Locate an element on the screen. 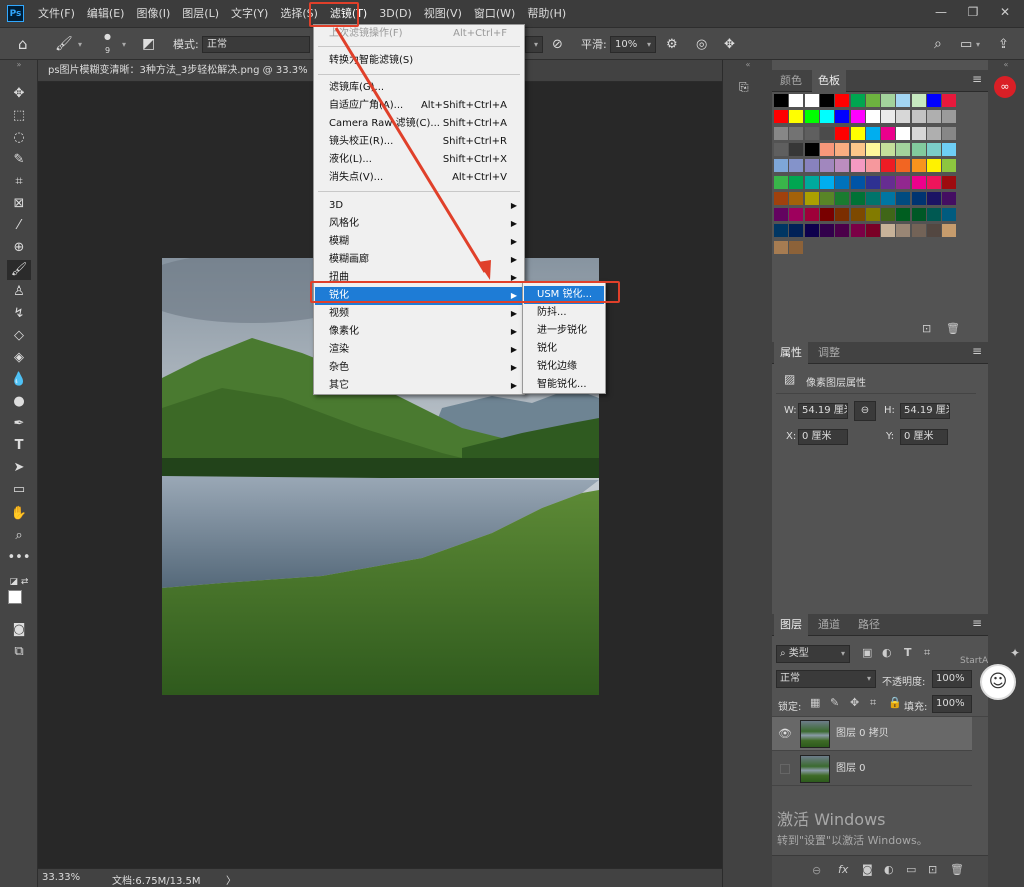 This screenshot has width=1024, height=887. menu-item-adaptive-wide-angle: 自适应广角(A)... Alt+Shift+Ctrl+A is located at coordinates (419, 106).